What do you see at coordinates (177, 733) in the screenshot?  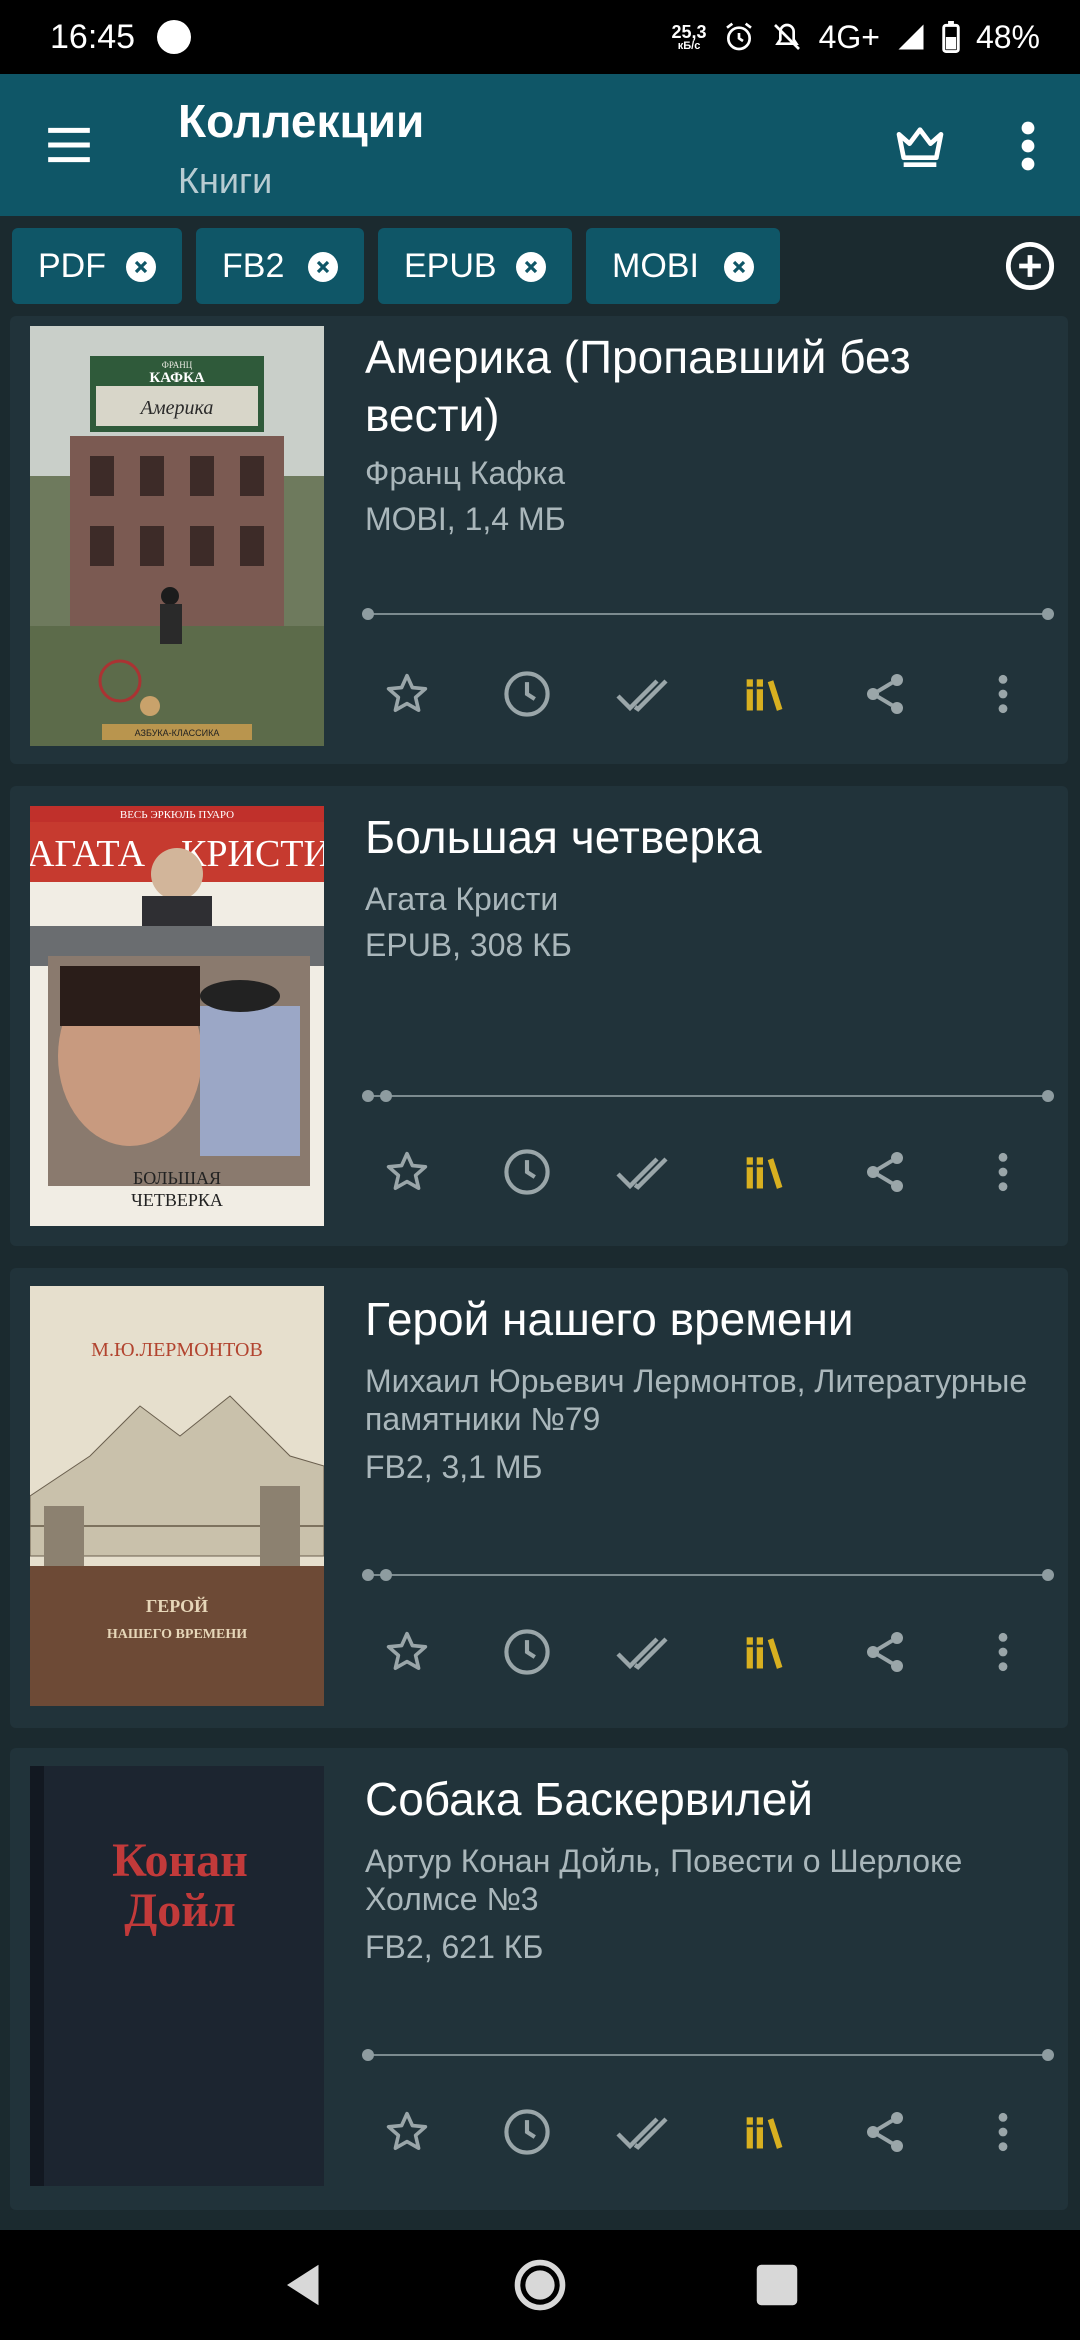 I see `cover-publisher: АЗБУКА-КЛАССИКА` at bounding box center [177, 733].